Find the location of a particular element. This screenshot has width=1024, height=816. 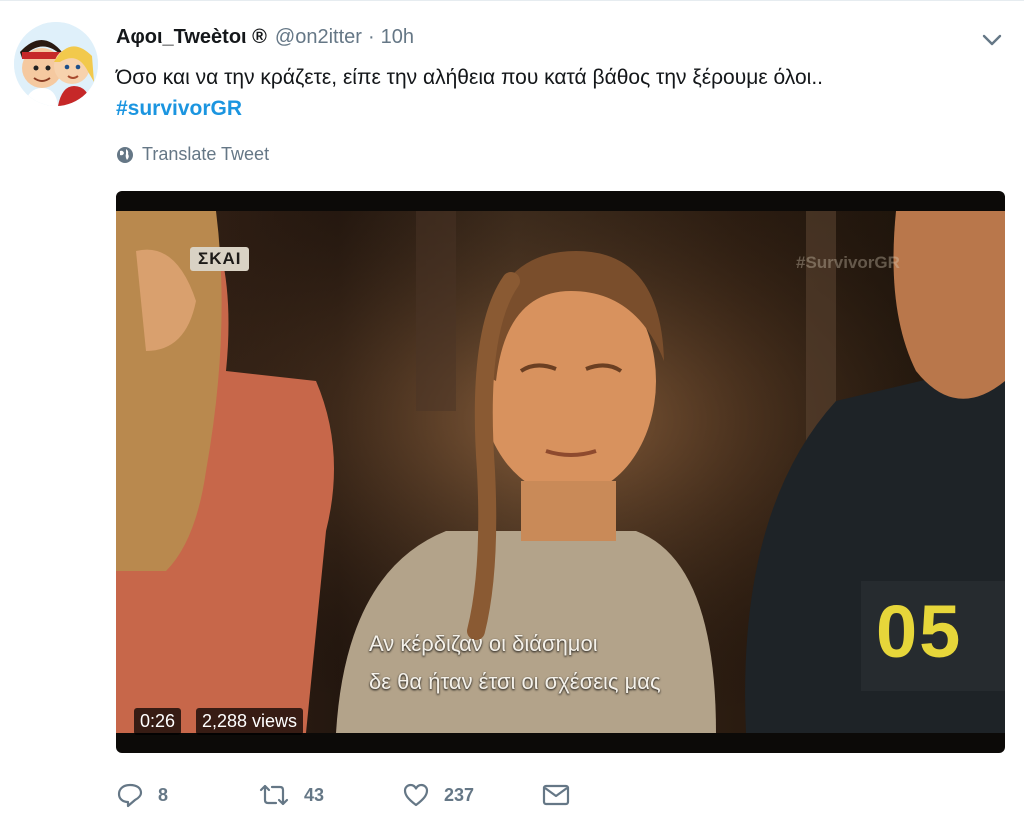

video-duration: 0:26 is located at coordinates (158, 721).